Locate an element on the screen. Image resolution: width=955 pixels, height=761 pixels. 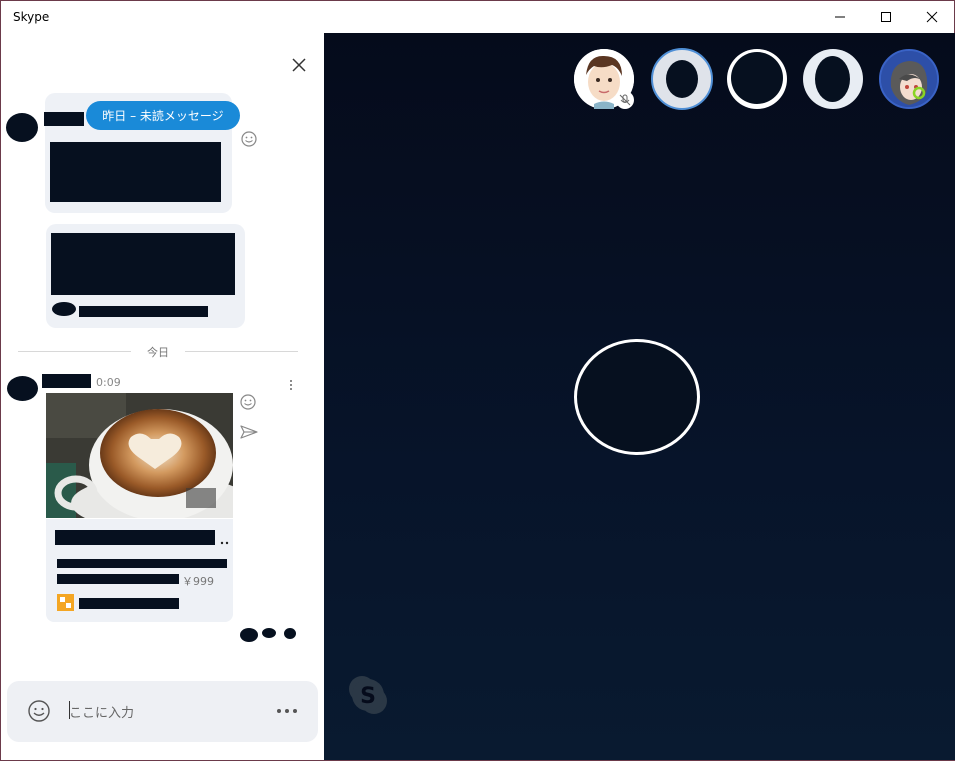
svg-text: S is located at coordinates (368, 696).